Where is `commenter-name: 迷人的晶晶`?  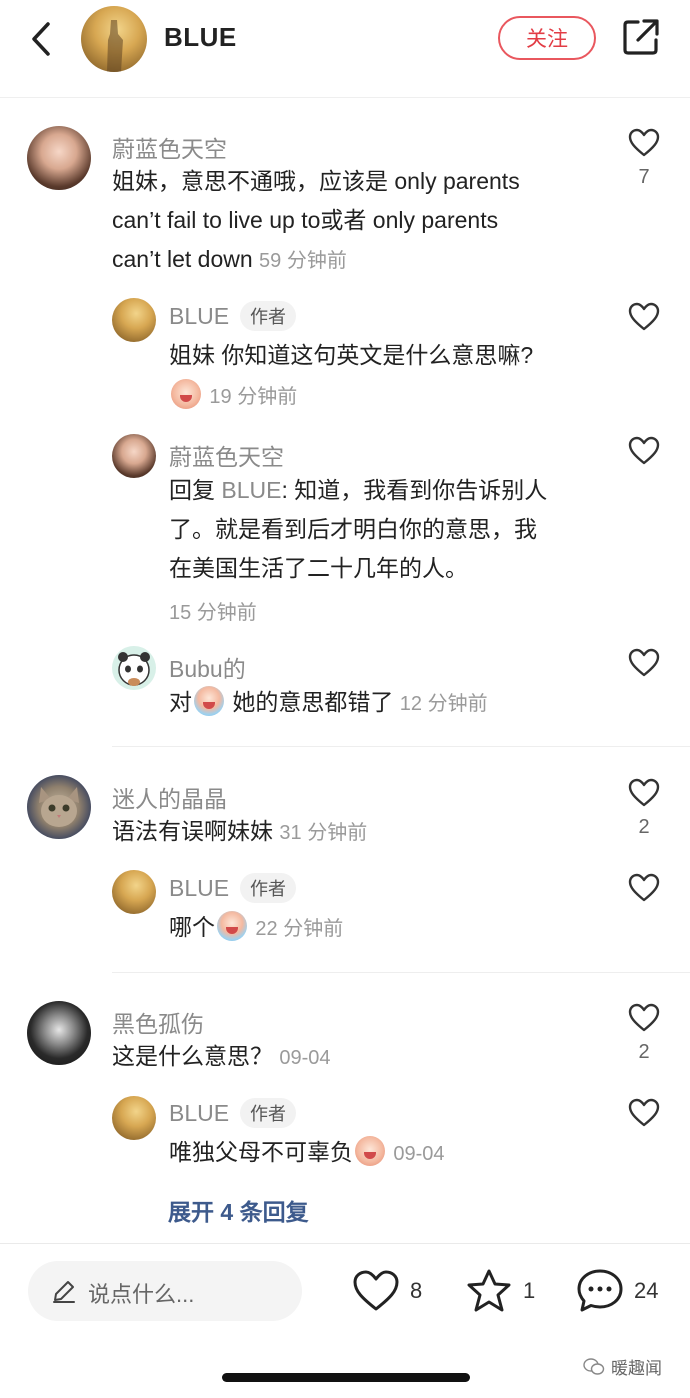 commenter-name: 迷人的晶晶 is located at coordinates (169, 797).